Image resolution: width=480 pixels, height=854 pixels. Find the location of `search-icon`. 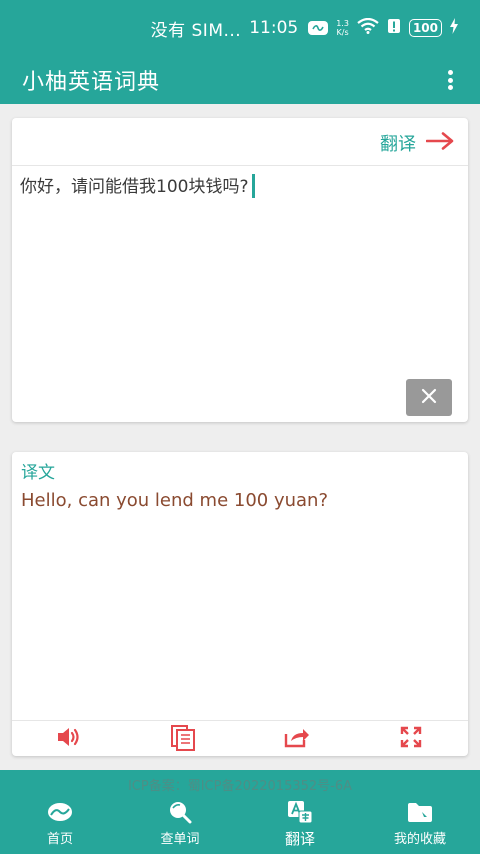

search-icon is located at coordinates (180, 812).